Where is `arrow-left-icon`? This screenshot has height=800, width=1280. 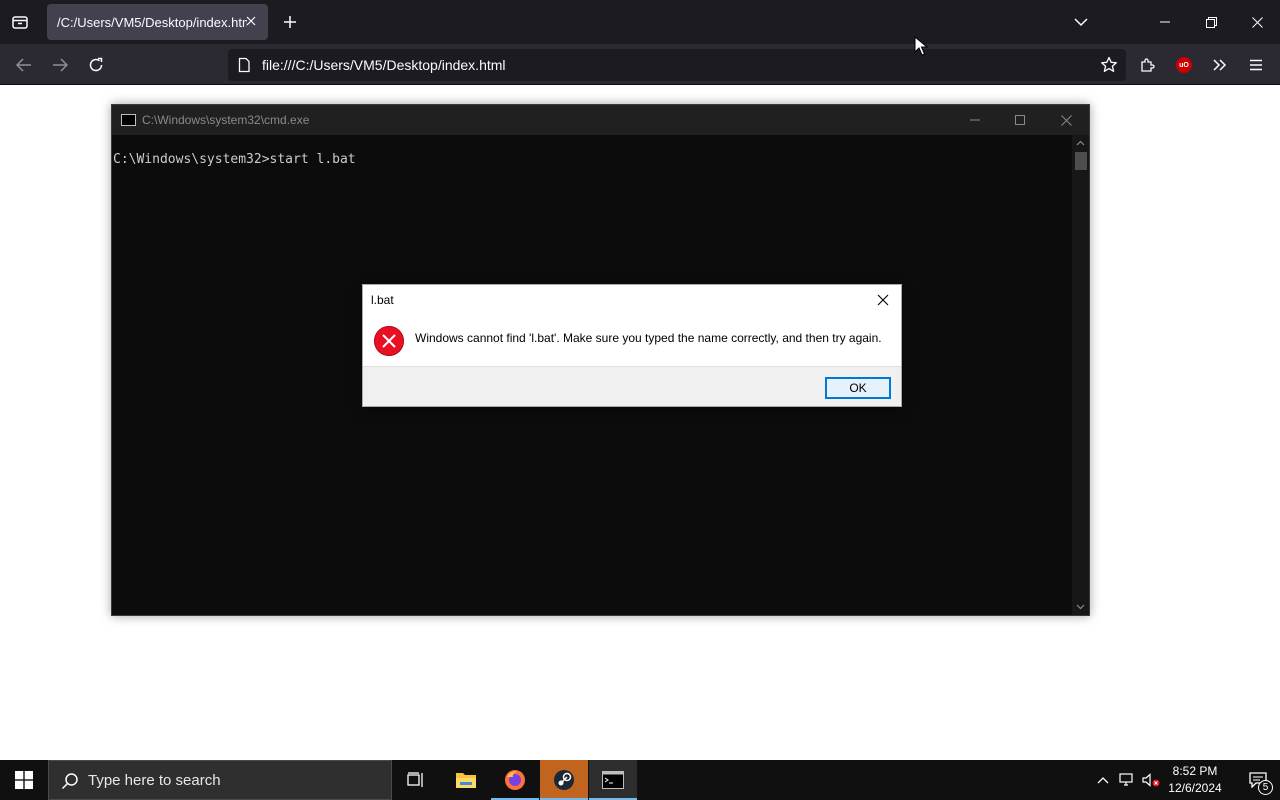 arrow-left-icon is located at coordinates (23, 65).